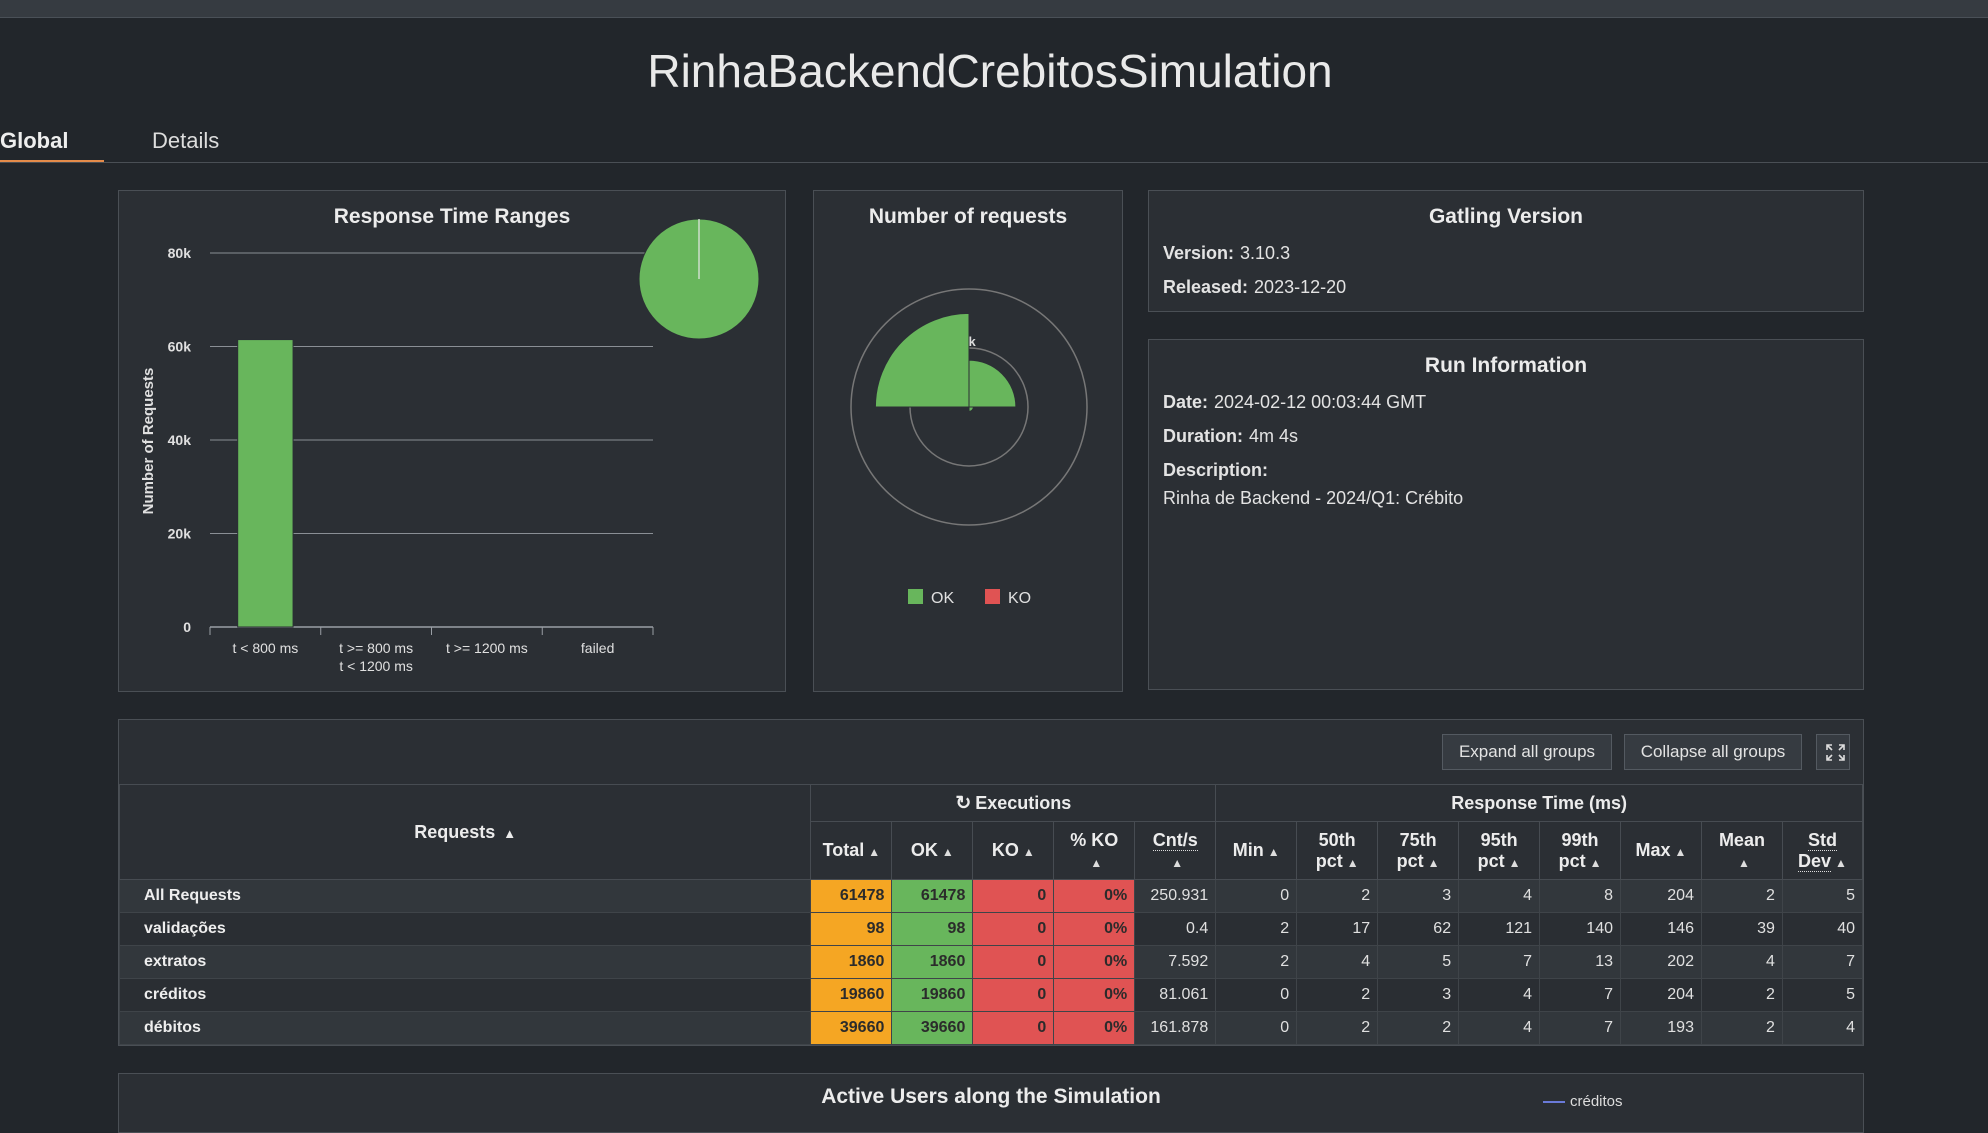  I want to click on col-mean: Mean ▲︎, so click(1741, 850).